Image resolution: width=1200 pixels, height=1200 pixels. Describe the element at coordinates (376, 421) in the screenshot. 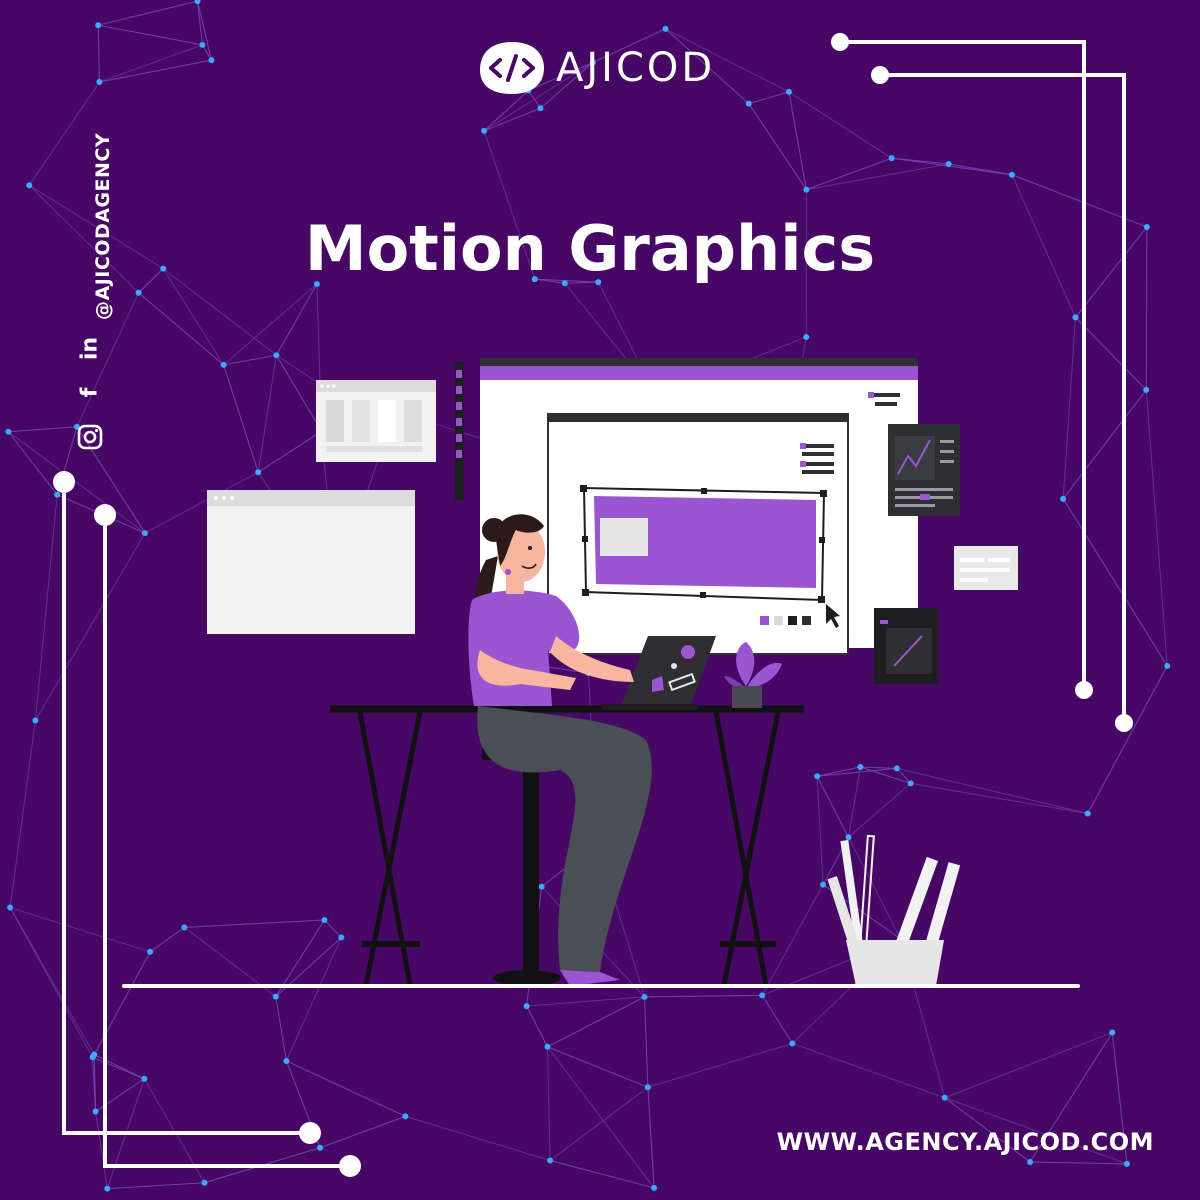

I see `browser-window-small` at that location.